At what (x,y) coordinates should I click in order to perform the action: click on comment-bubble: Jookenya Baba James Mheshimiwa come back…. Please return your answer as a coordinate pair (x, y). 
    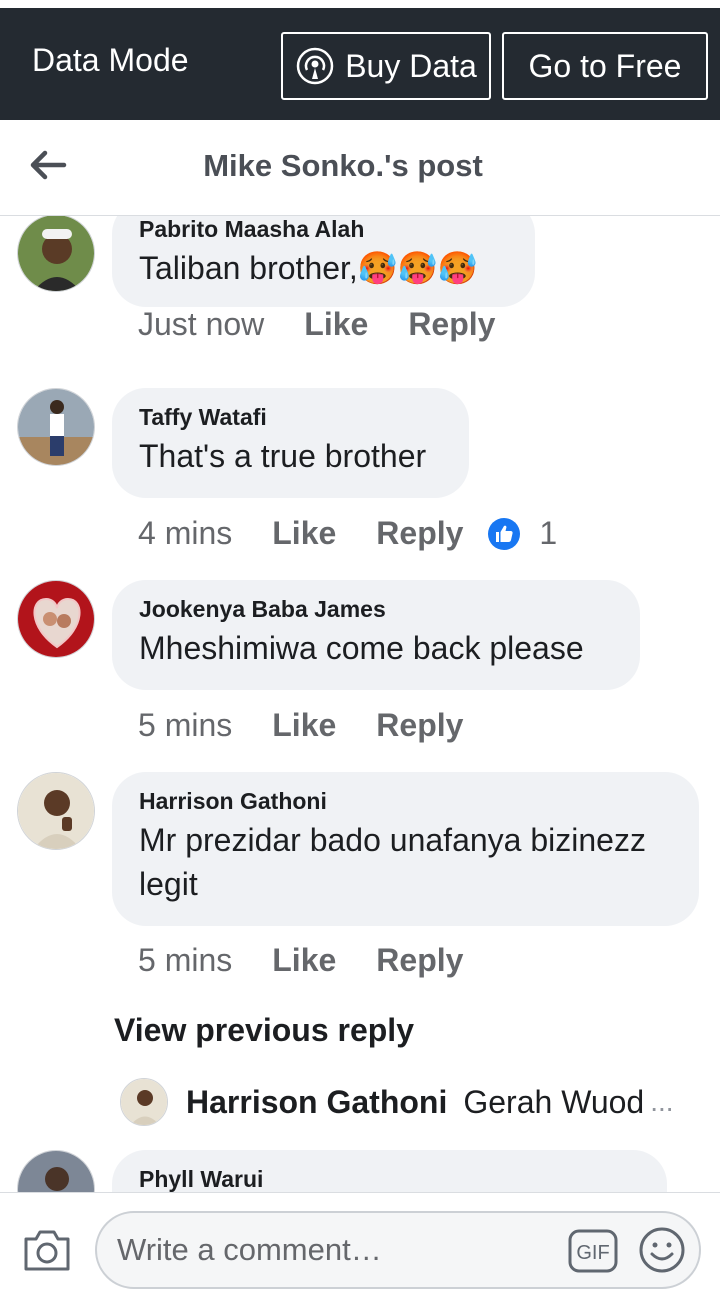
    Looking at the image, I should click on (376, 635).